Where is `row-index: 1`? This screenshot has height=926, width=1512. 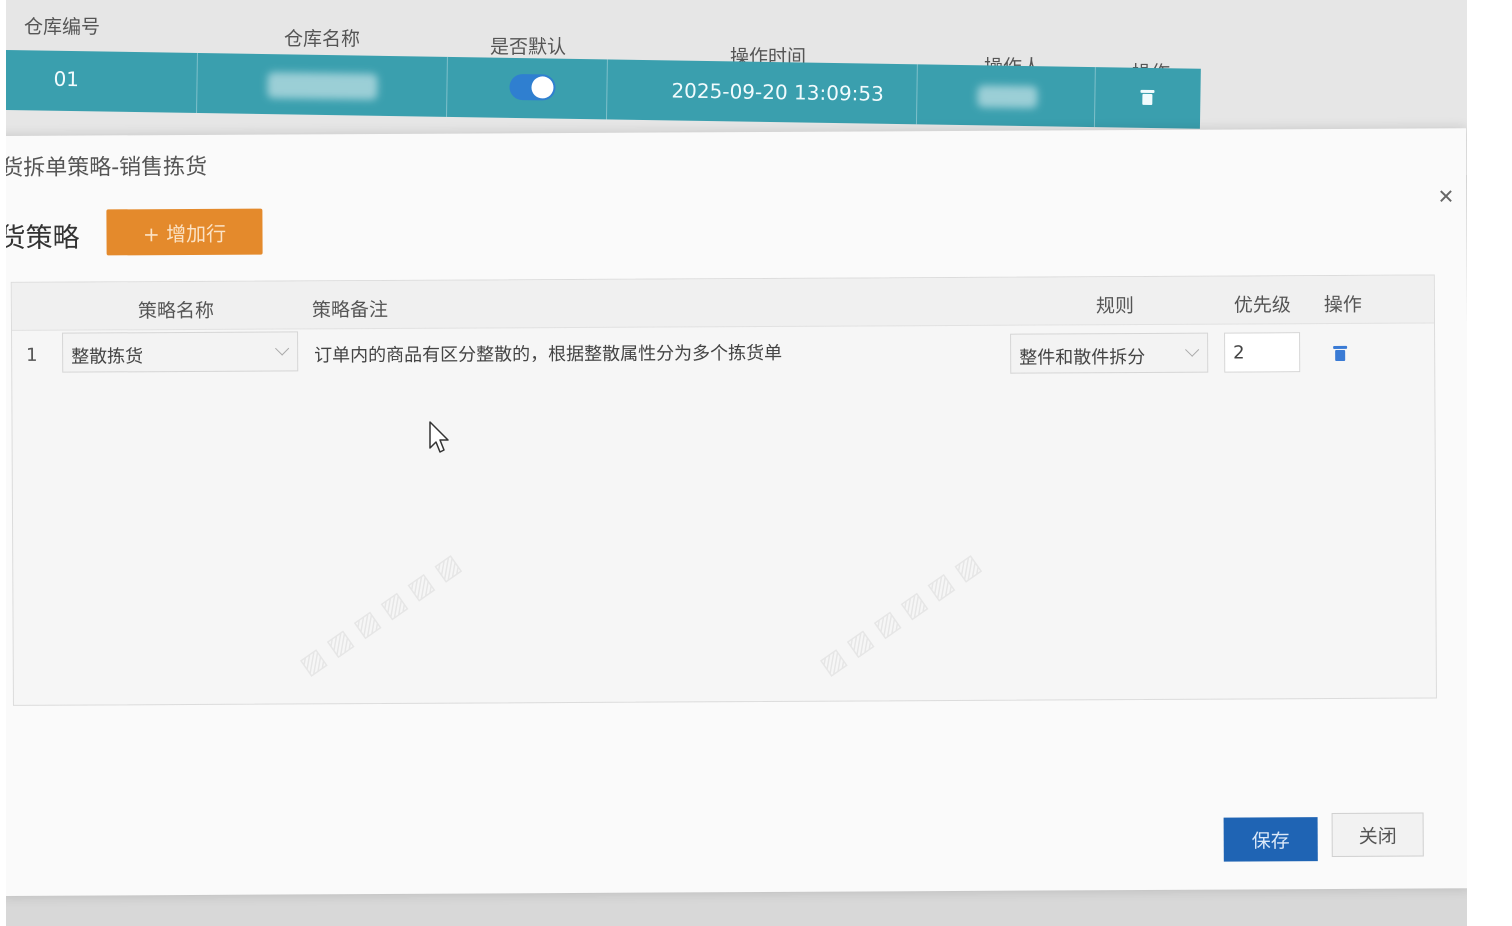 row-index: 1 is located at coordinates (32, 355).